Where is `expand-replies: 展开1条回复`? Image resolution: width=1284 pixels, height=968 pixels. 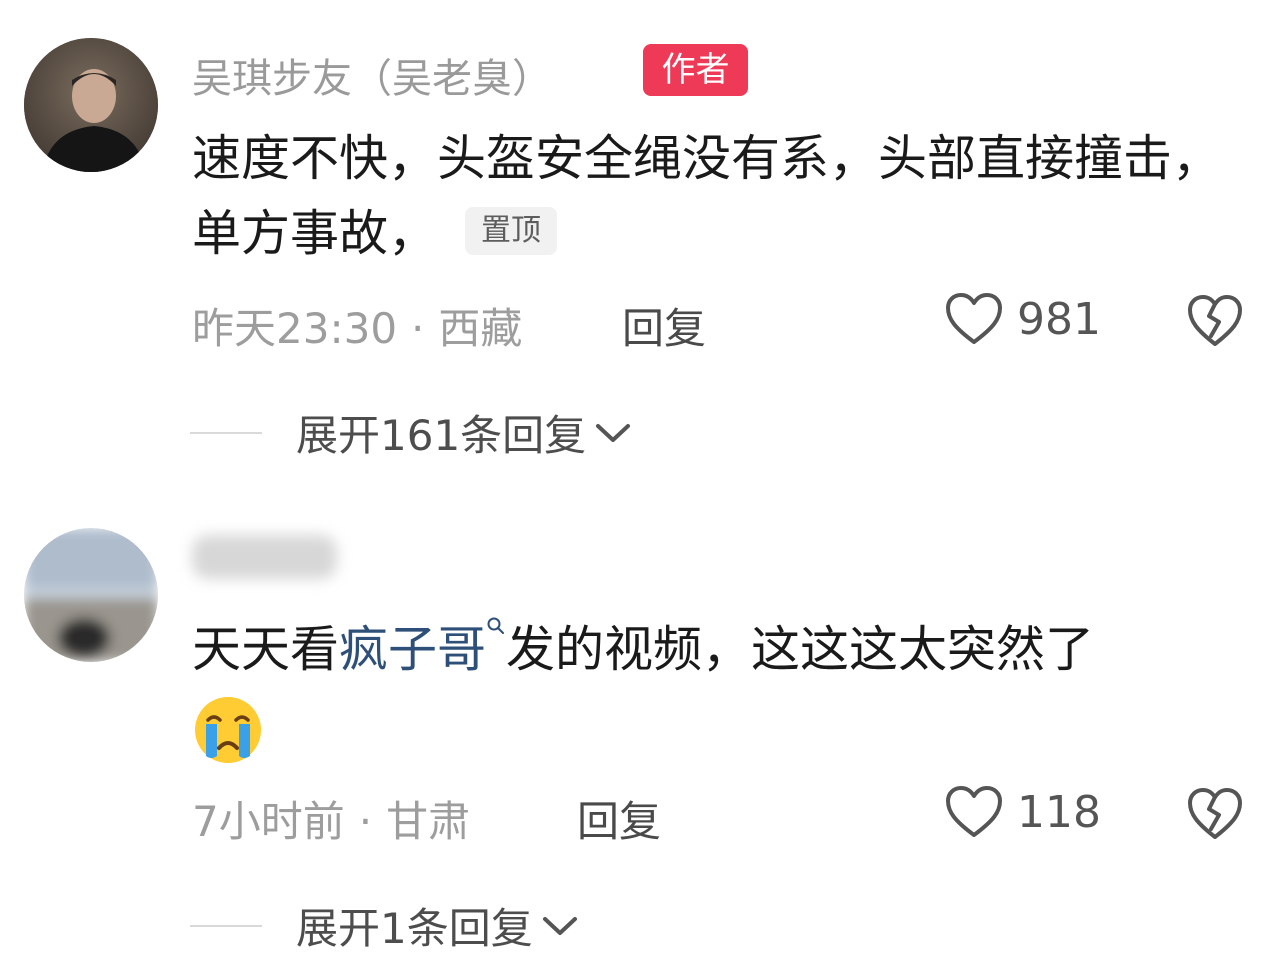 expand-replies: 展开1条回复 is located at coordinates (384, 925).